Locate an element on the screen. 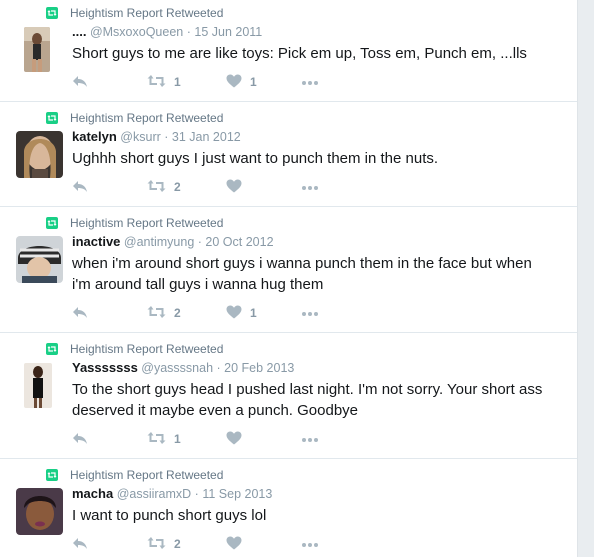 The height and width of the screenshot is (557, 594). display-name: katelyn is located at coordinates (94, 136).